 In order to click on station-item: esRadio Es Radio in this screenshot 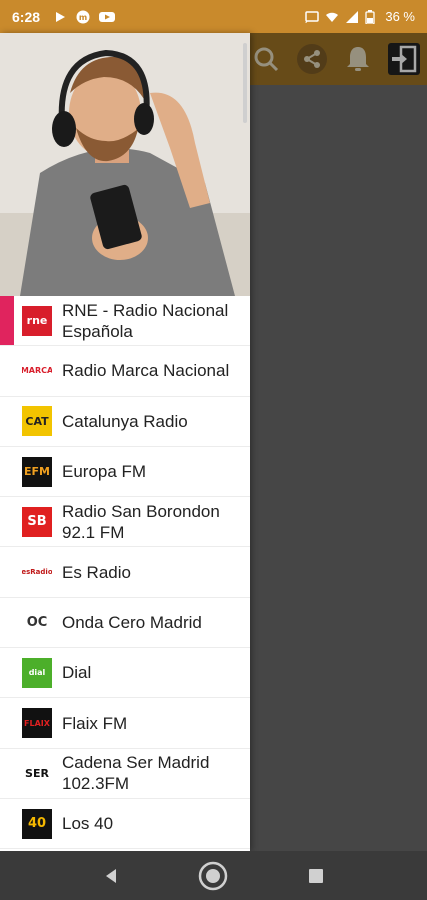, I will do `click(125, 572)`.